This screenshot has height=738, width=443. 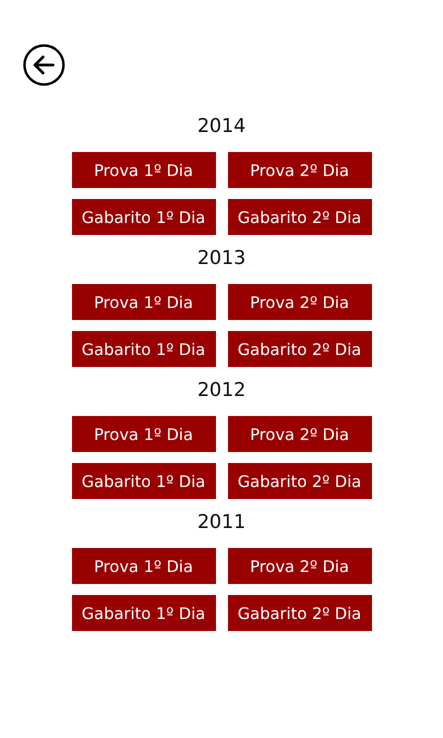 What do you see at coordinates (221, 126) in the screenshot?
I see `year-heading: 2014` at bounding box center [221, 126].